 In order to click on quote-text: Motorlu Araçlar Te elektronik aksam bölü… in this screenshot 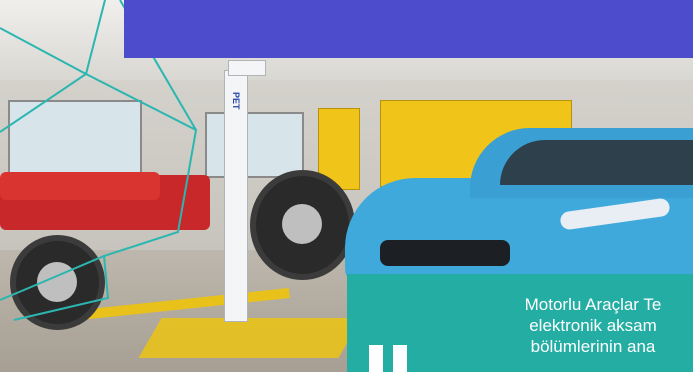, I will do `click(568, 325)`.